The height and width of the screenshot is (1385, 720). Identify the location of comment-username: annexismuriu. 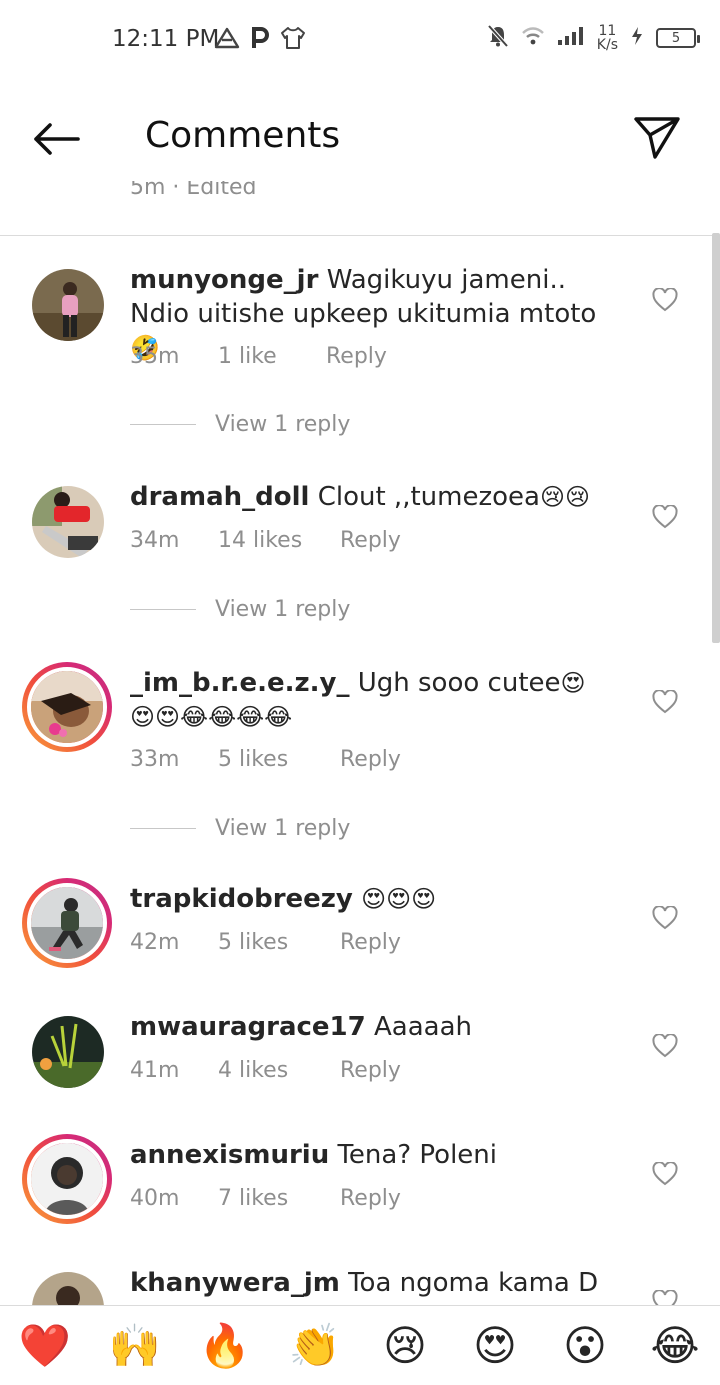
(229, 1155).